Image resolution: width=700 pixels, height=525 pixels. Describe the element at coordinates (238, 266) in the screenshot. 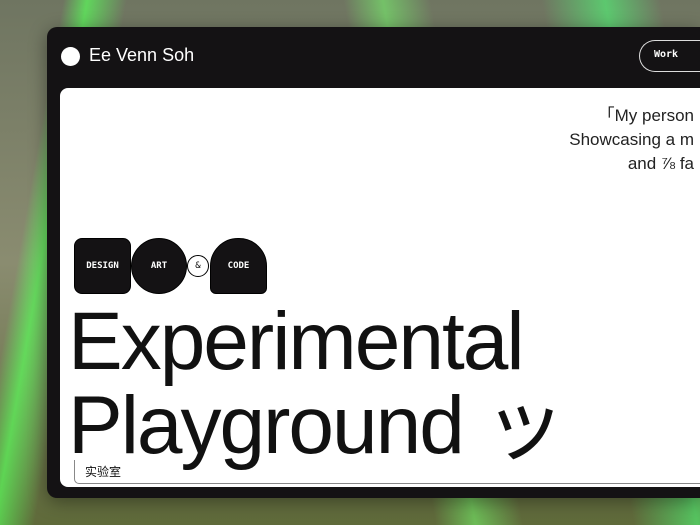

I see `chip-code: CODE` at that location.